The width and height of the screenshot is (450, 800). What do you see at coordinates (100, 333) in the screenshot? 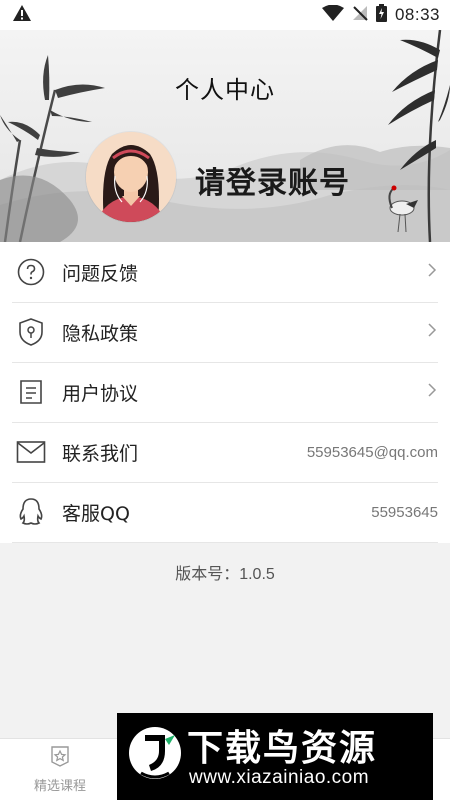
I see `menu-item-label: 隐私政策` at bounding box center [100, 333].